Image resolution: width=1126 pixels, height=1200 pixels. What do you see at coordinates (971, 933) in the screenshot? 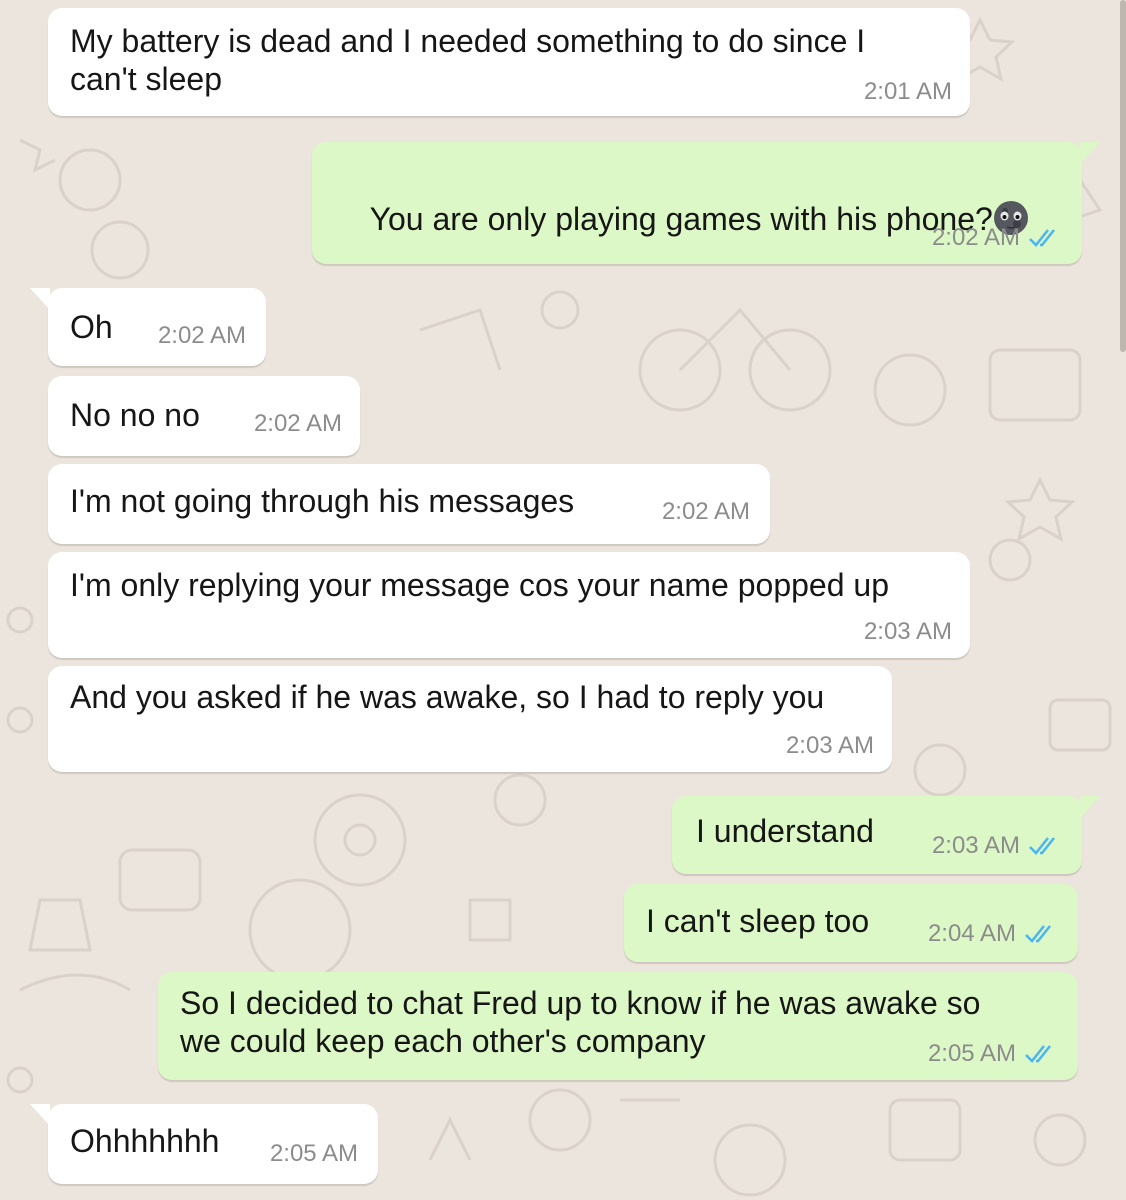
I see `message-time: 2:04 AM` at bounding box center [971, 933].